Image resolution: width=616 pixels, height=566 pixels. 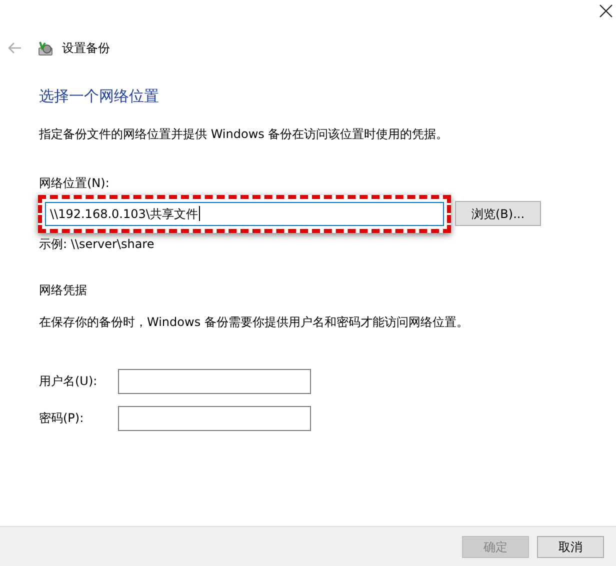 What do you see at coordinates (15, 48) in the screenshot?
I see `back-arrow-icon` at bounding box center [15, 48].